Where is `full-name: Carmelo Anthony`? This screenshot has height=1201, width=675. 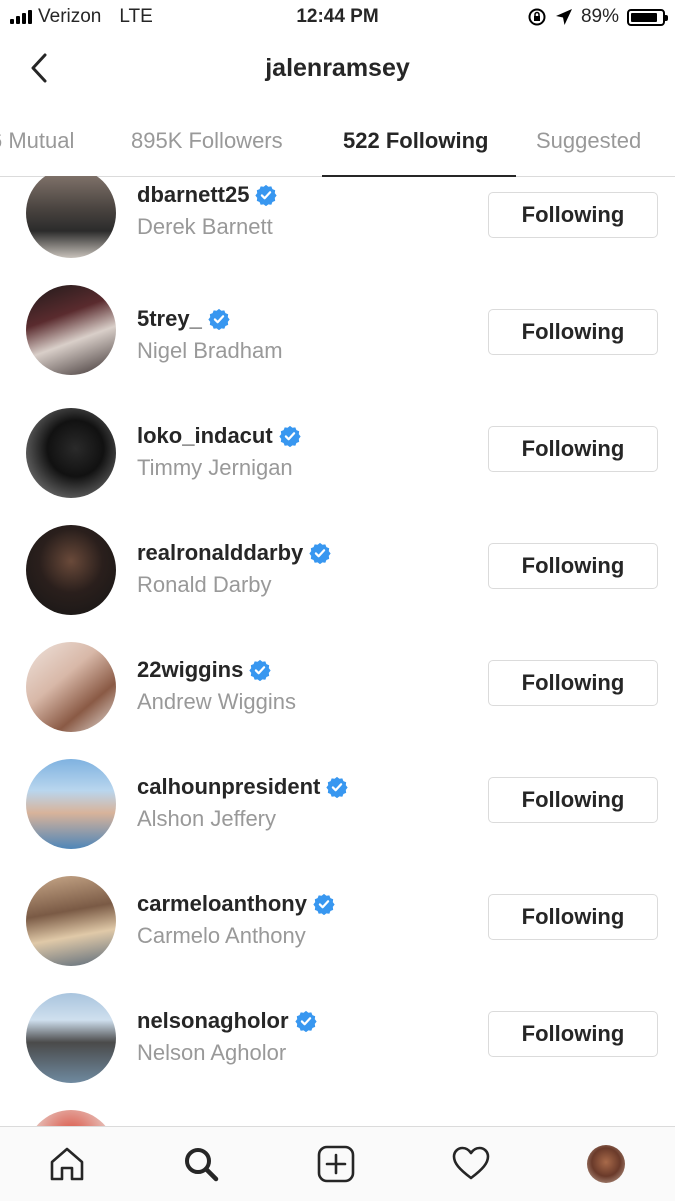
full-name: Carmelo Anthony is located at coordinates (221, 935).